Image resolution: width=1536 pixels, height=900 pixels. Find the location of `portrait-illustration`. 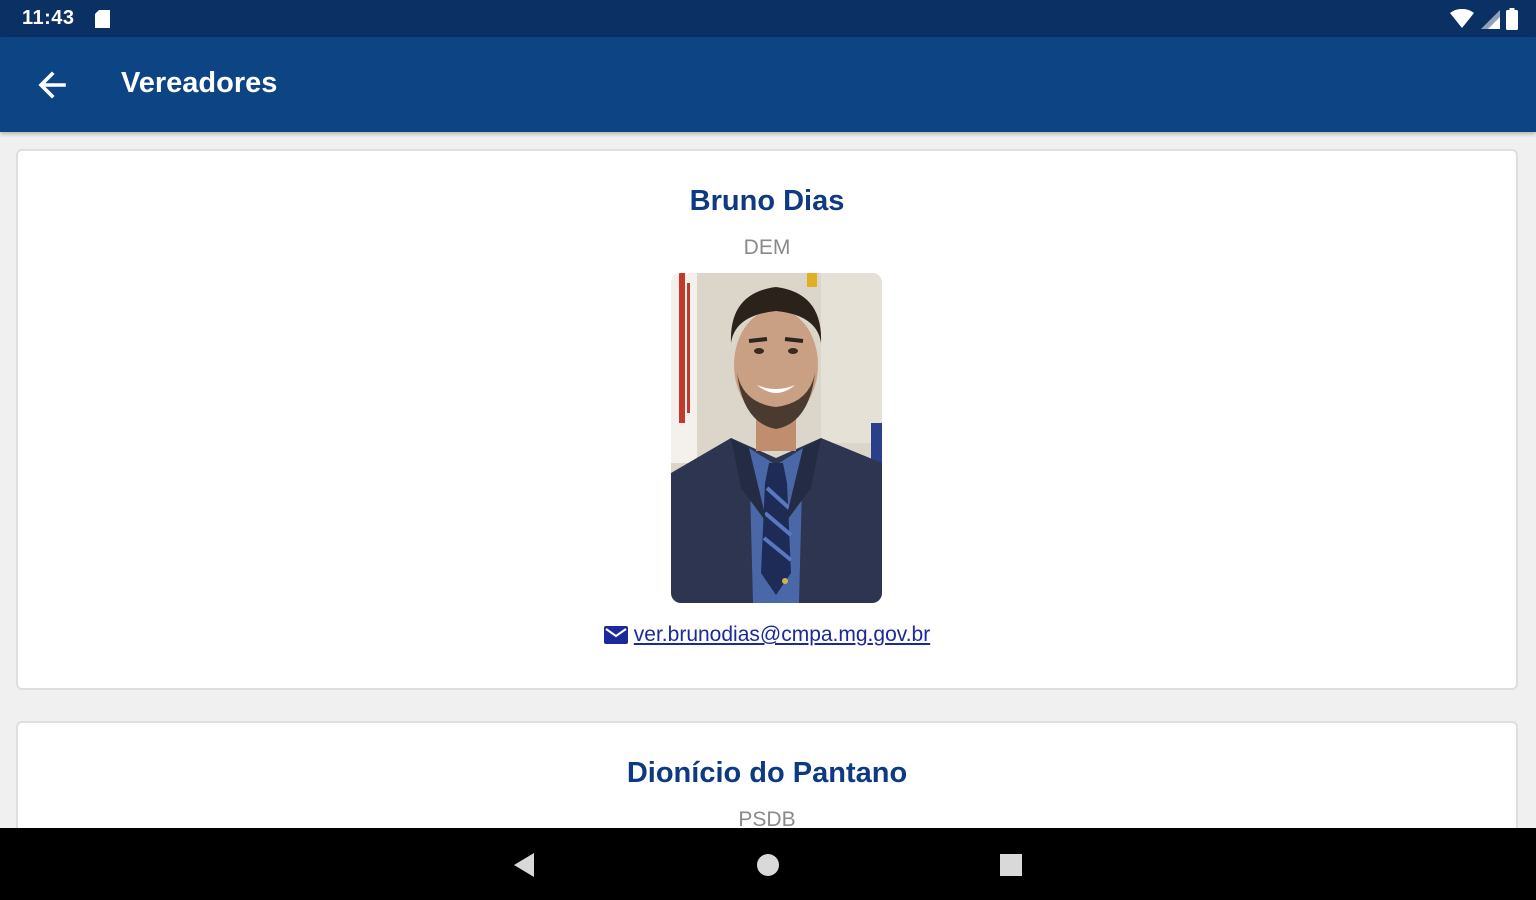

portrait-illustration is located at coordinates (776, 438).